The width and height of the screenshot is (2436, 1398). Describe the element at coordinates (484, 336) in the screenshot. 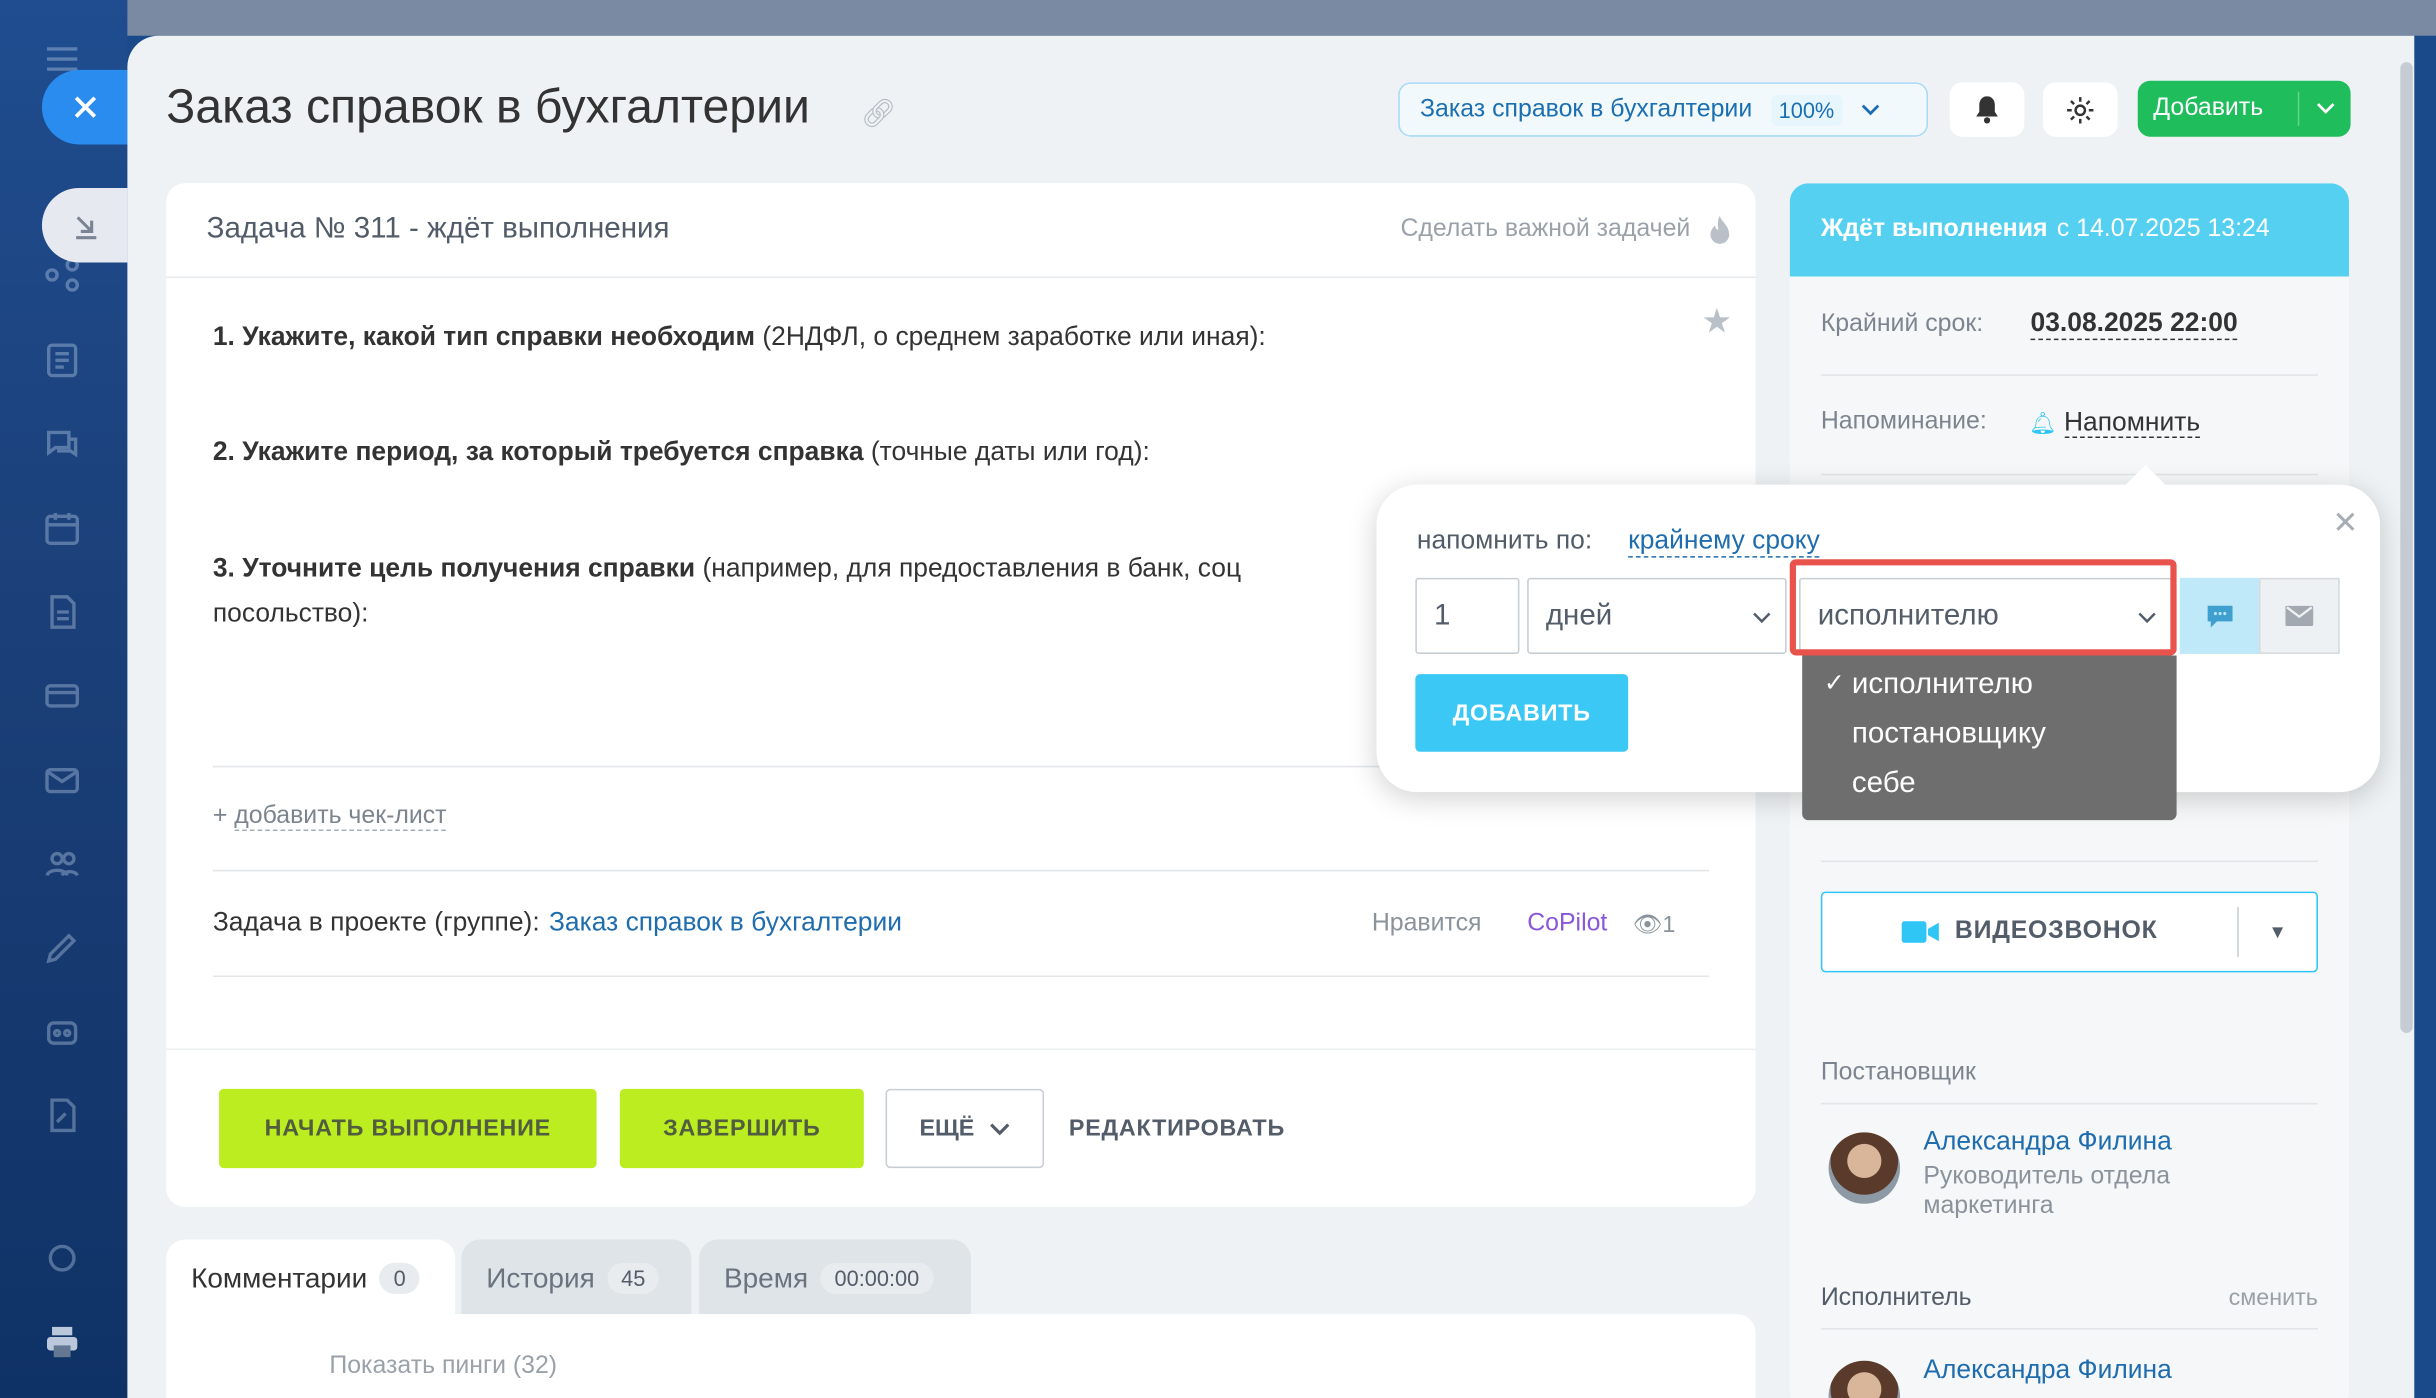

I see `question-1-bold: 1. Укажите, какой тип справки необходим` at that location.